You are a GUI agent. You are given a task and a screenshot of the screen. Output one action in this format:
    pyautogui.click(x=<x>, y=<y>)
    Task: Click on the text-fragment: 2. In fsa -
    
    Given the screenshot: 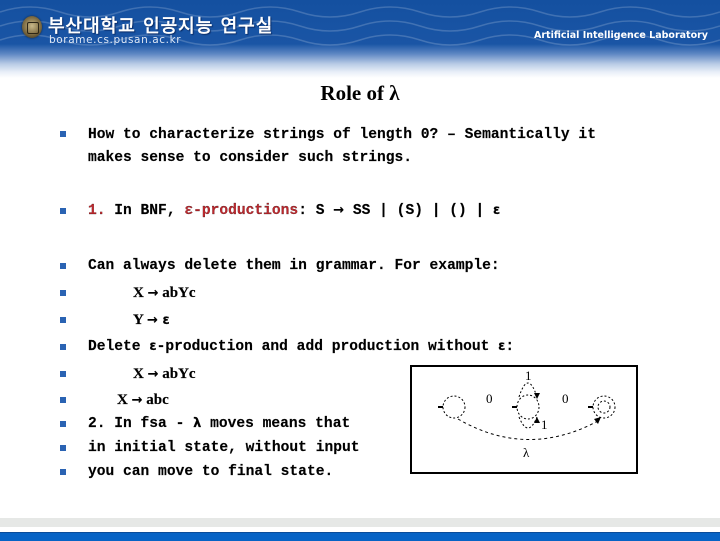 What is the action you would take?
    pyautogui.click(x=141, y=424)
    